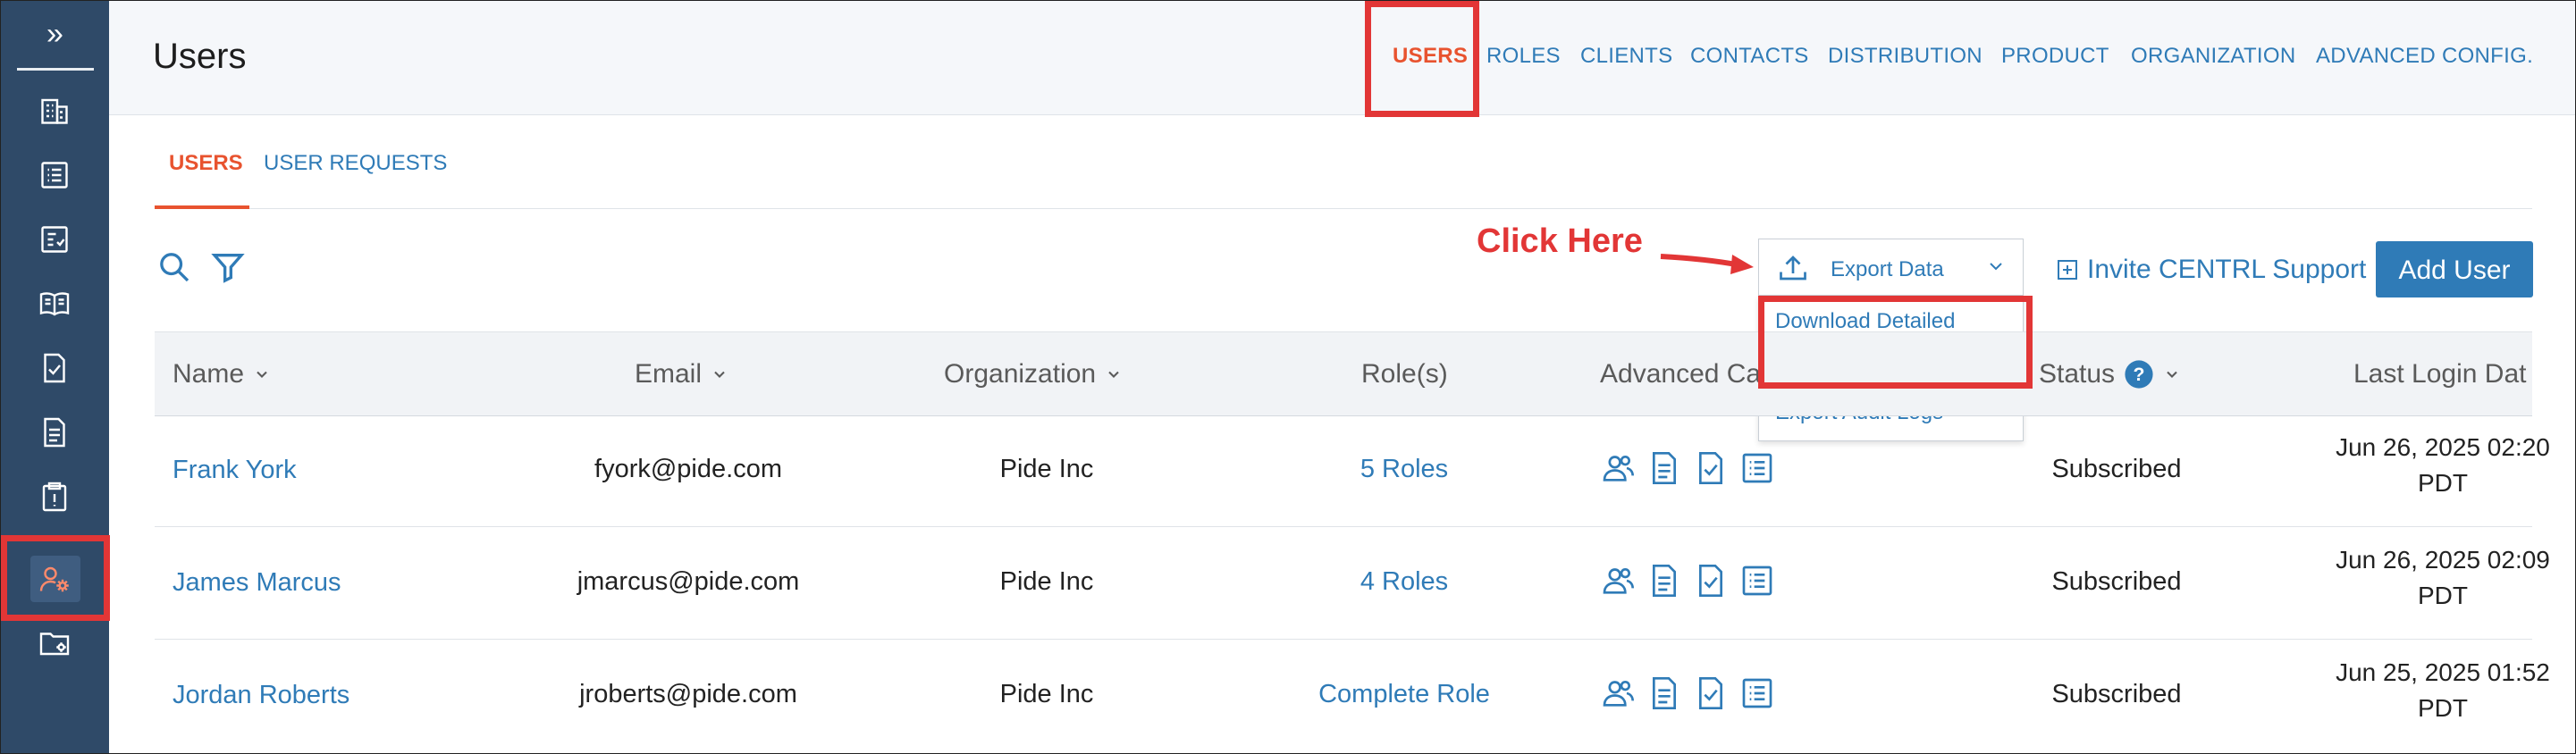 This screenshot has height=754, width=2576. Describe the element at coordinates (1404, 469) in the screenshot. I see `user-roles-link: 5 Roles` at that location.